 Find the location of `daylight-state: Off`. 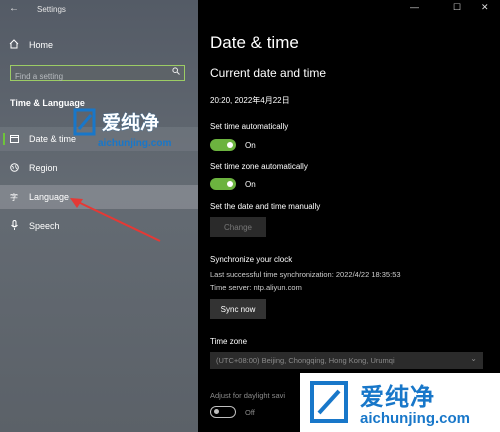

daylight-state: Off is located at coordinates (250, 412).